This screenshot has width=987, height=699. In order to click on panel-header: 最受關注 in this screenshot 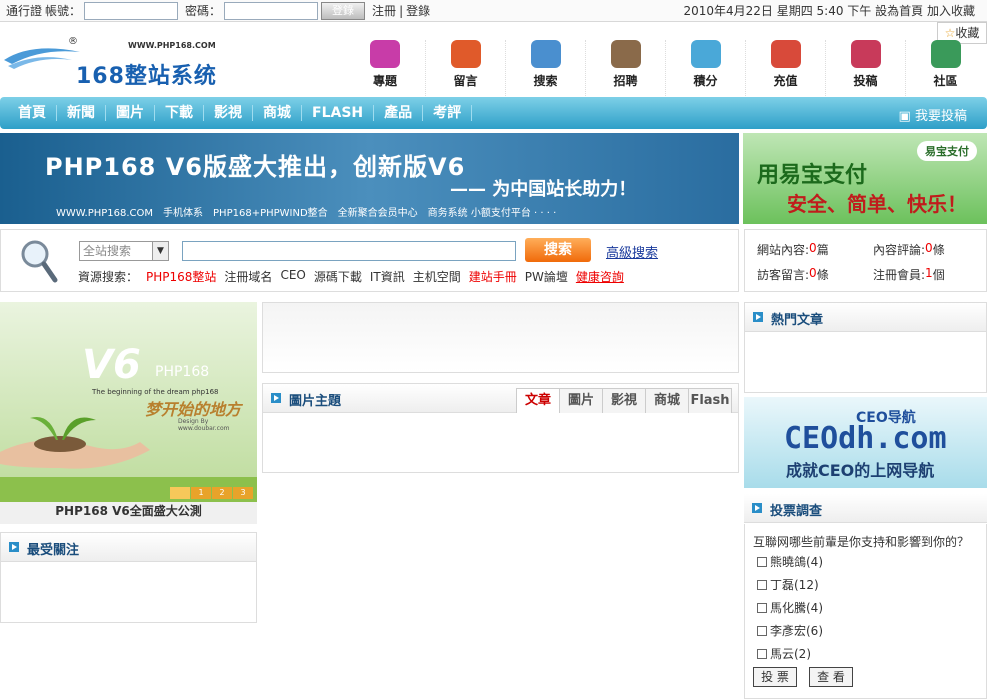, I will do `click(128, 547)`.